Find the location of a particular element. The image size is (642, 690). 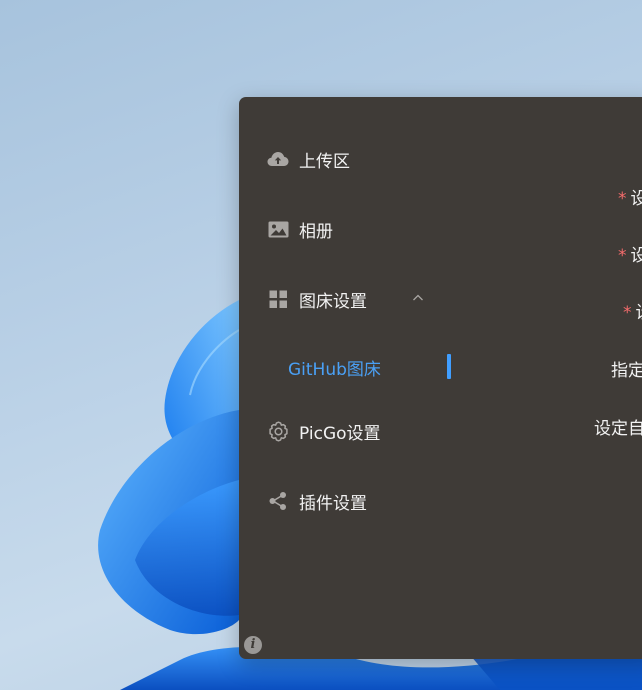

form-label-2: * 设 is located at coordinates (630, 253).